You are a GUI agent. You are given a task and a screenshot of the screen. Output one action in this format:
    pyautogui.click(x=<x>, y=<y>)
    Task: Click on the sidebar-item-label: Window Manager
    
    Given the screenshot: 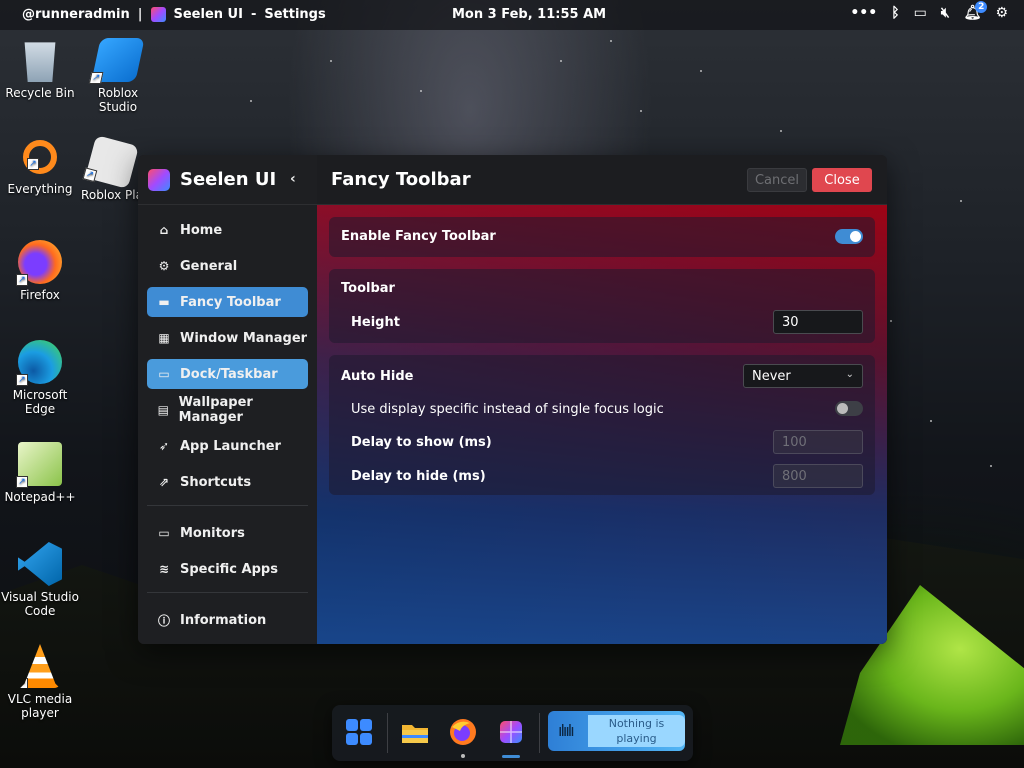 What is the action you would take?
    pyautogui.click(x=244, y=338)
    